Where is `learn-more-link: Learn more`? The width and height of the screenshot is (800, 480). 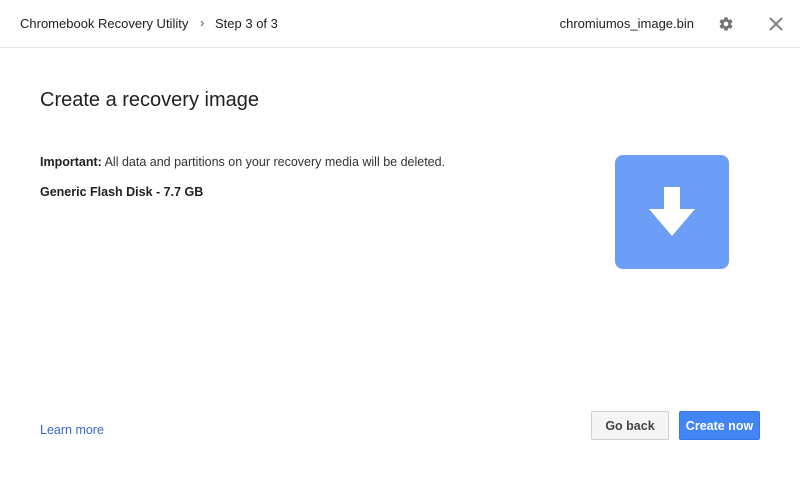
learn-more-link: Learn more is located at coordinates (72, 430).